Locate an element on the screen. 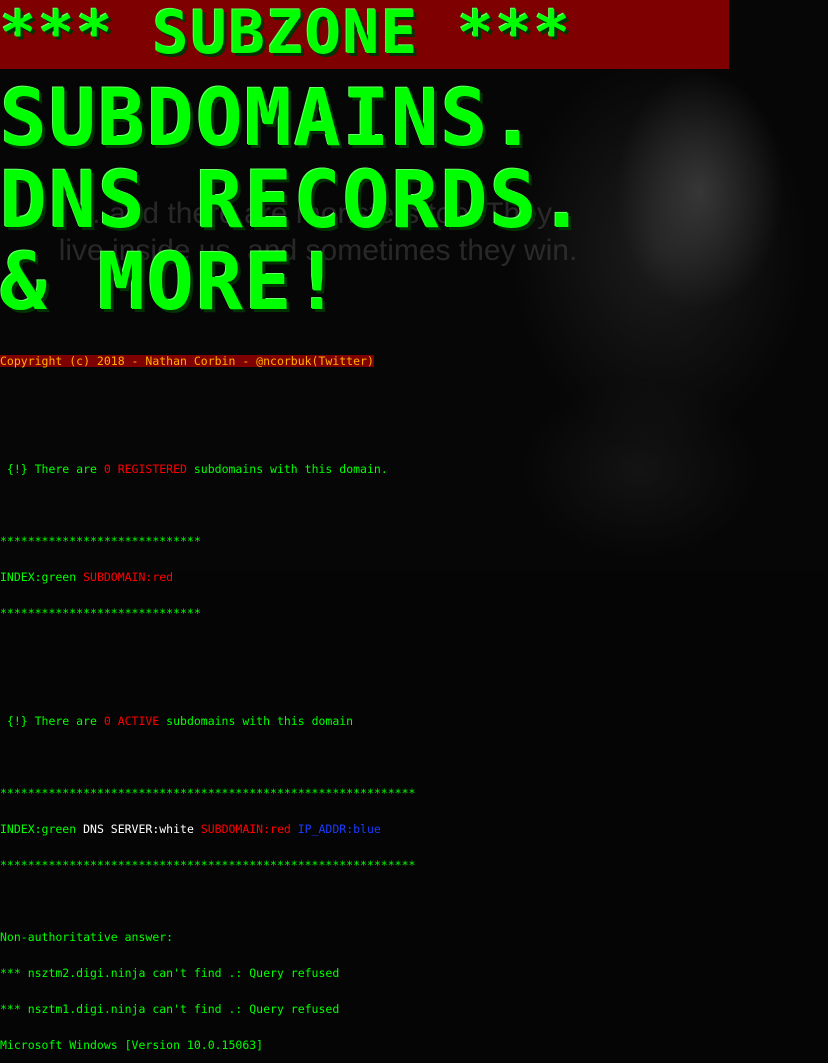 The image size is (828, 1063). index-legend-1: INDEX:green SUBDOMAIN:red is located at coordinates (87, 577).